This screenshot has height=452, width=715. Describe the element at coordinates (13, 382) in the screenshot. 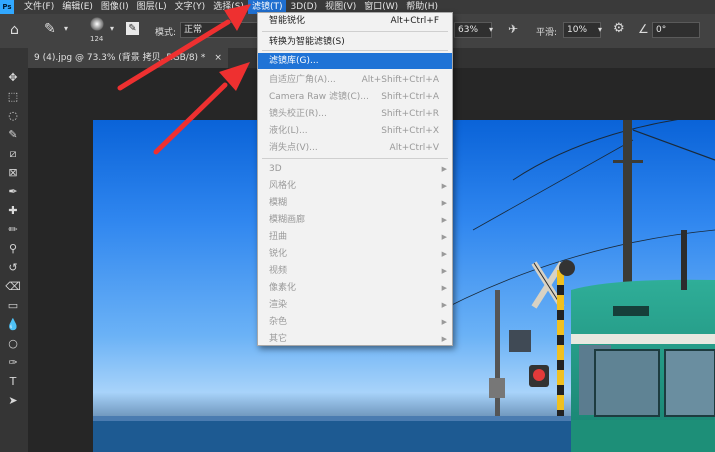

I see `type-tool-icon: T` at that location.